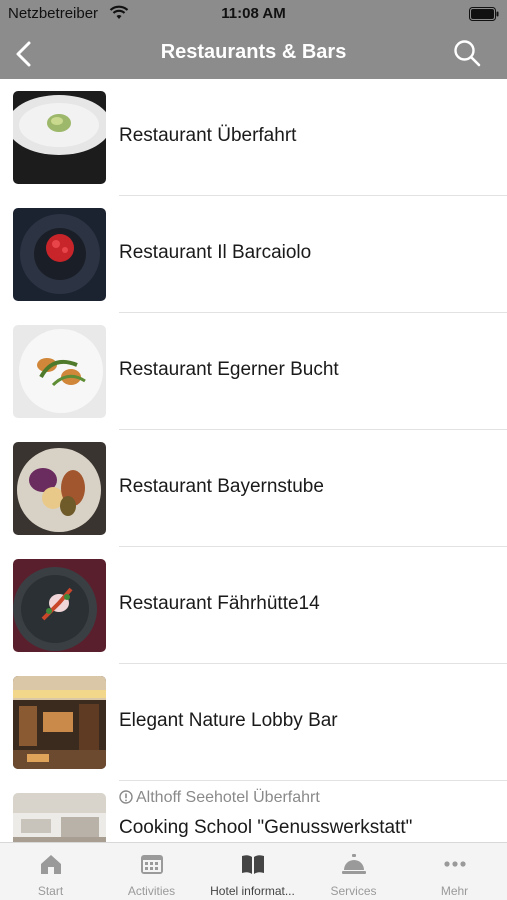  I want to click on info-circle-icon, so click(126, 797).